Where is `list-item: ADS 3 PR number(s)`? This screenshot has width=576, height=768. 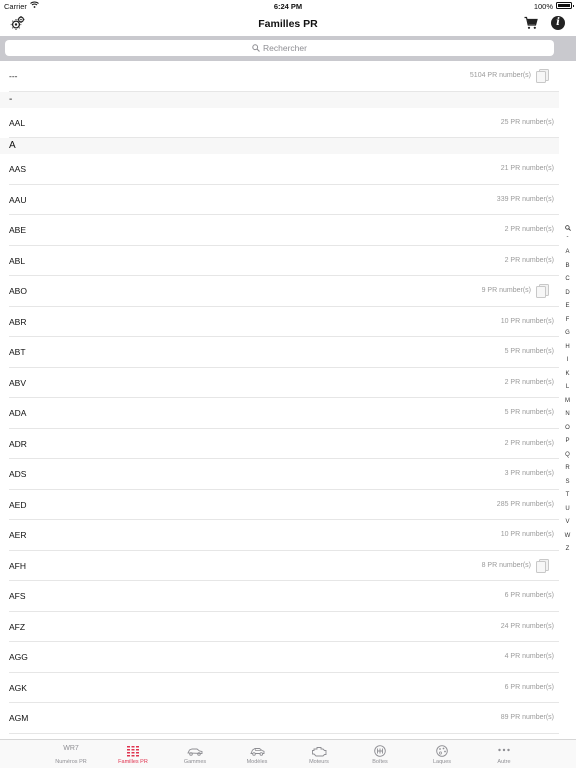 list-item: ADS 3 PR number(s) is located at coordinates (279, 474).